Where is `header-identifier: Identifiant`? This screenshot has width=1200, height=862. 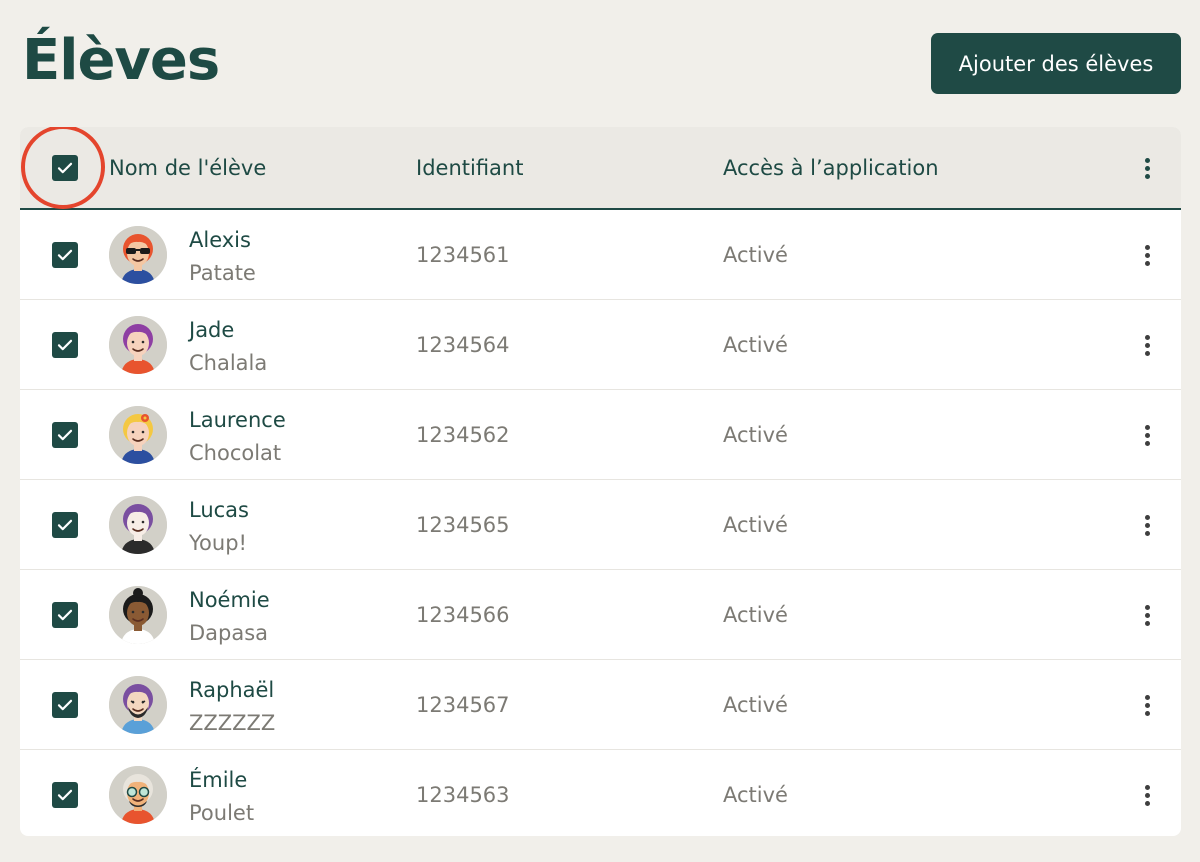 header-identifier: Identifiant is located at coordinates (469, 168).